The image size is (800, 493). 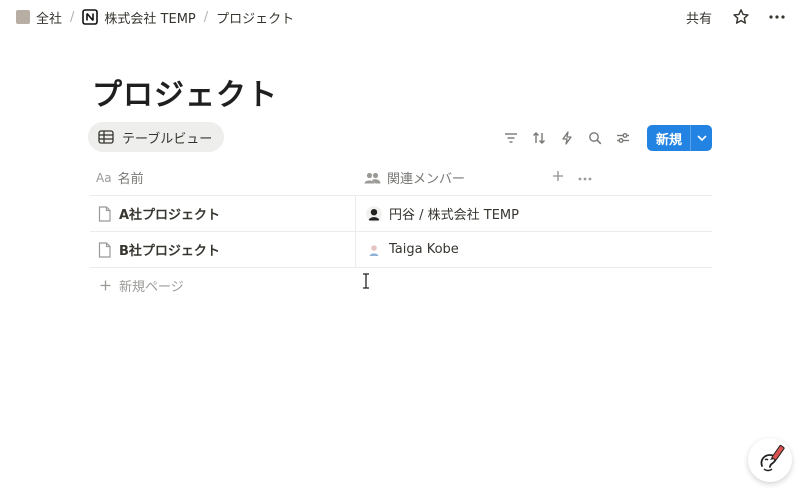 What do you see at coordinates (511, 138) in the screenshot?
I see `filter-icon` at bounding box center [511, 138].